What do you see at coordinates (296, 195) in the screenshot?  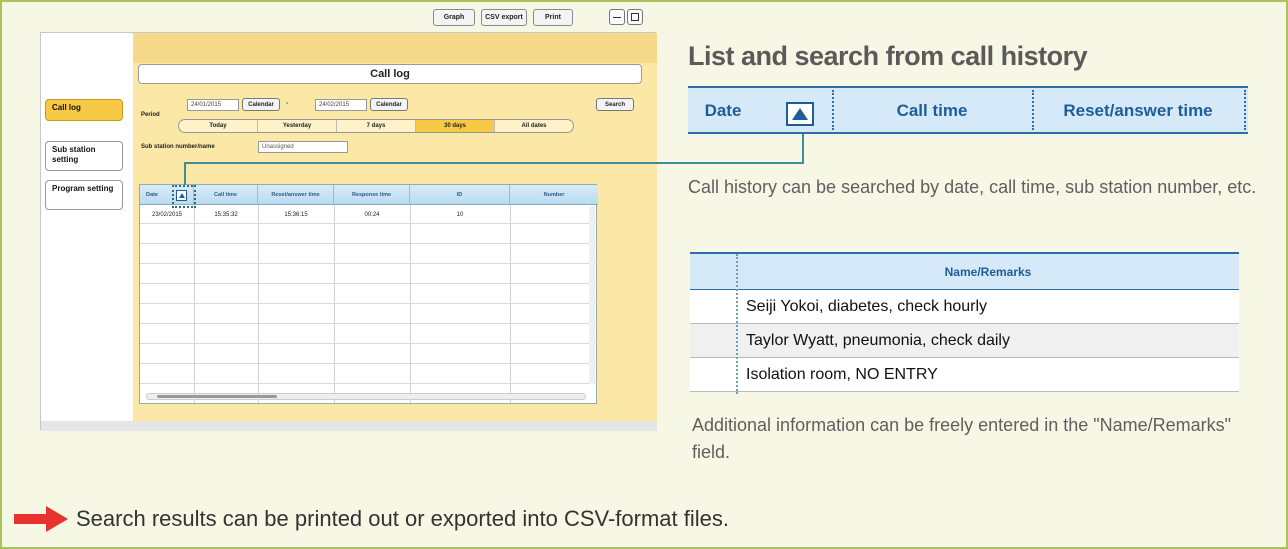 I see `grid-header-reset-answer-time: Reset/answer time` at bounding box center [296, 195].